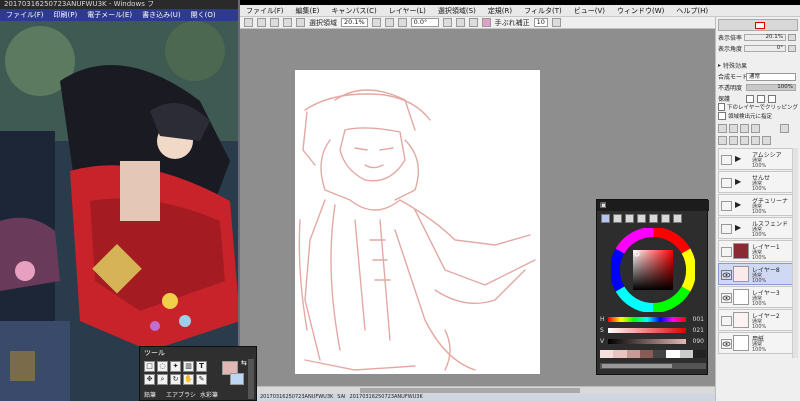 The image size is (800, 401). Describe the element at coordinates (692, 11) in the screenshot. I see `menu-help: ヘルプ(H)` at that location.